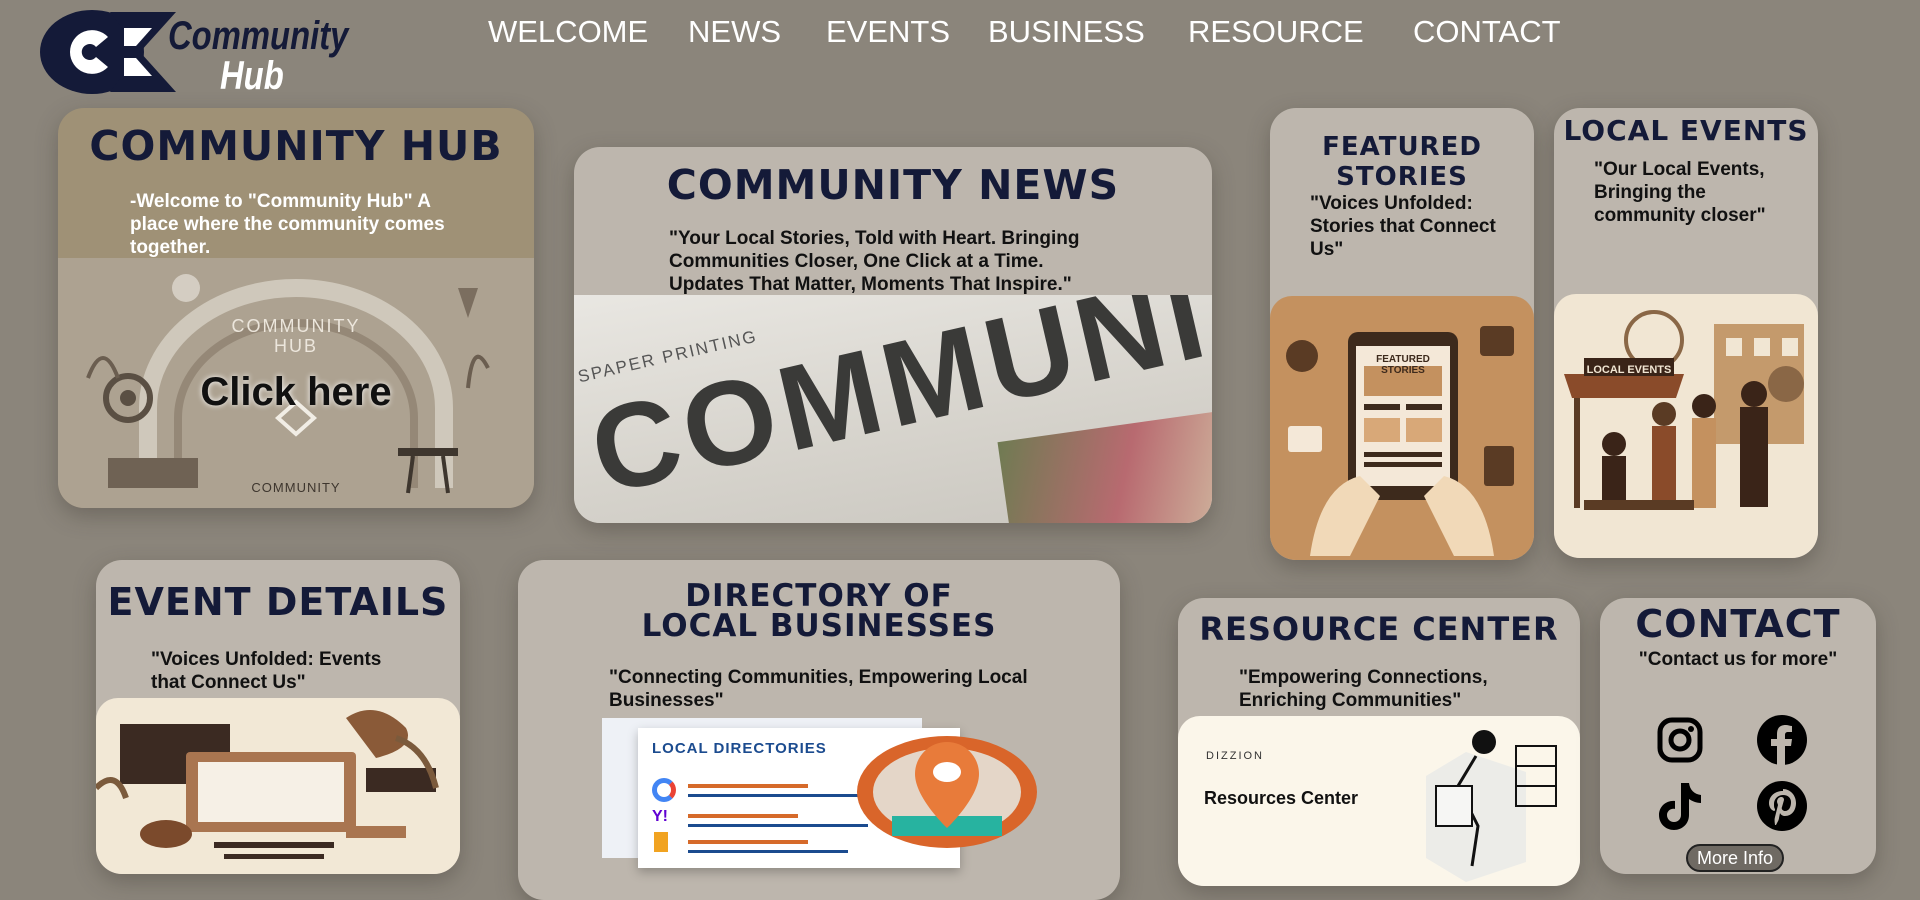  I want to click on logo: Community Hub, so click(194, 53).